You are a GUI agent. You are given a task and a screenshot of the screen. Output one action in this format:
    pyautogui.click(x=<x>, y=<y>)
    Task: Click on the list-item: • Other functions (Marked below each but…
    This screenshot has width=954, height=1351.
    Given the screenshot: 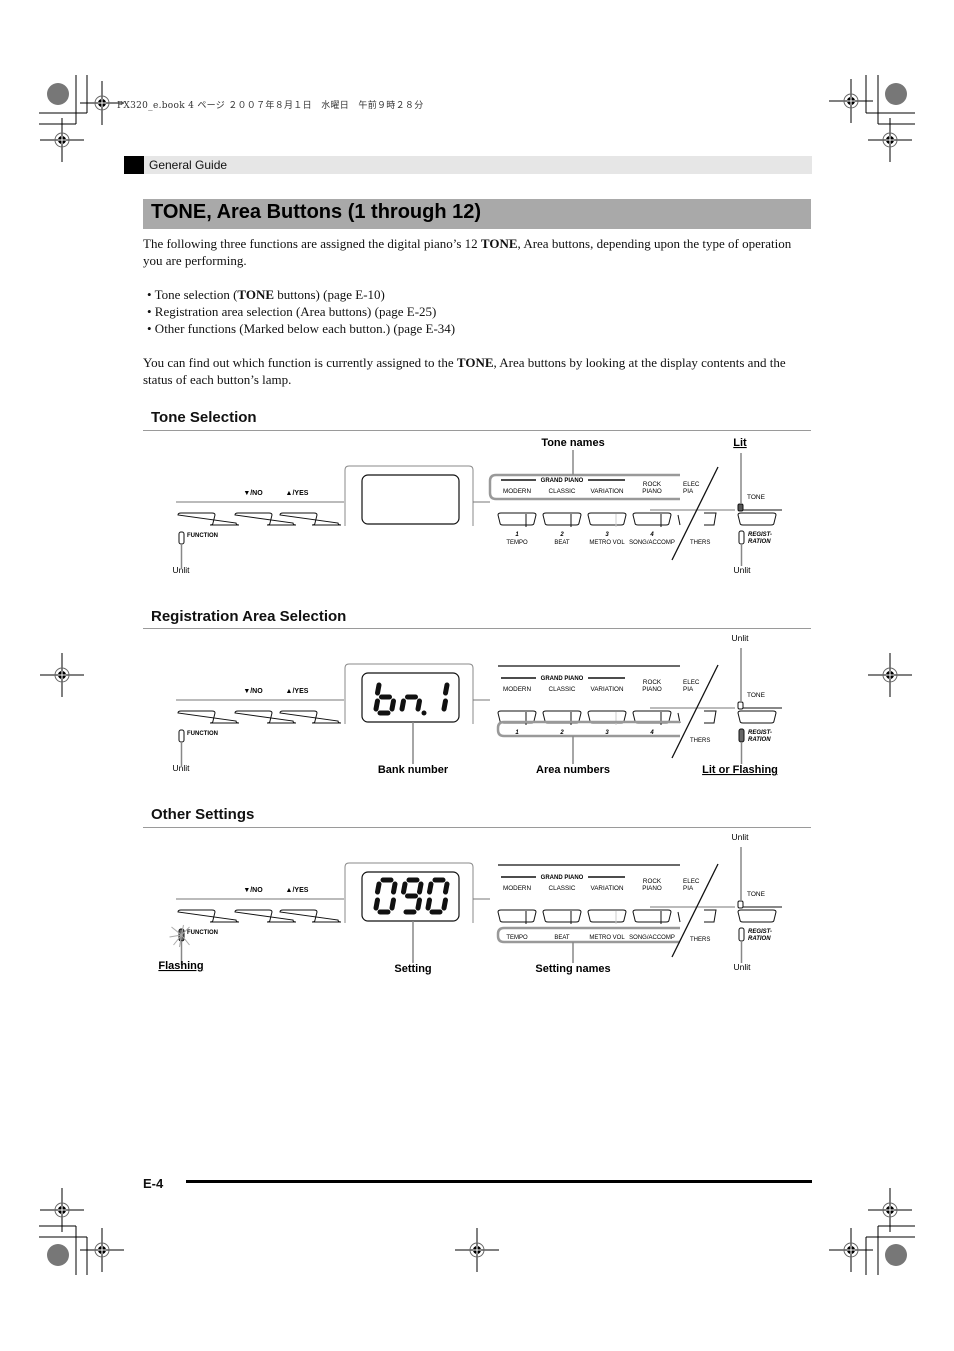 What is the action you would take?
    pyautogui.click(x=301, y=328)
    